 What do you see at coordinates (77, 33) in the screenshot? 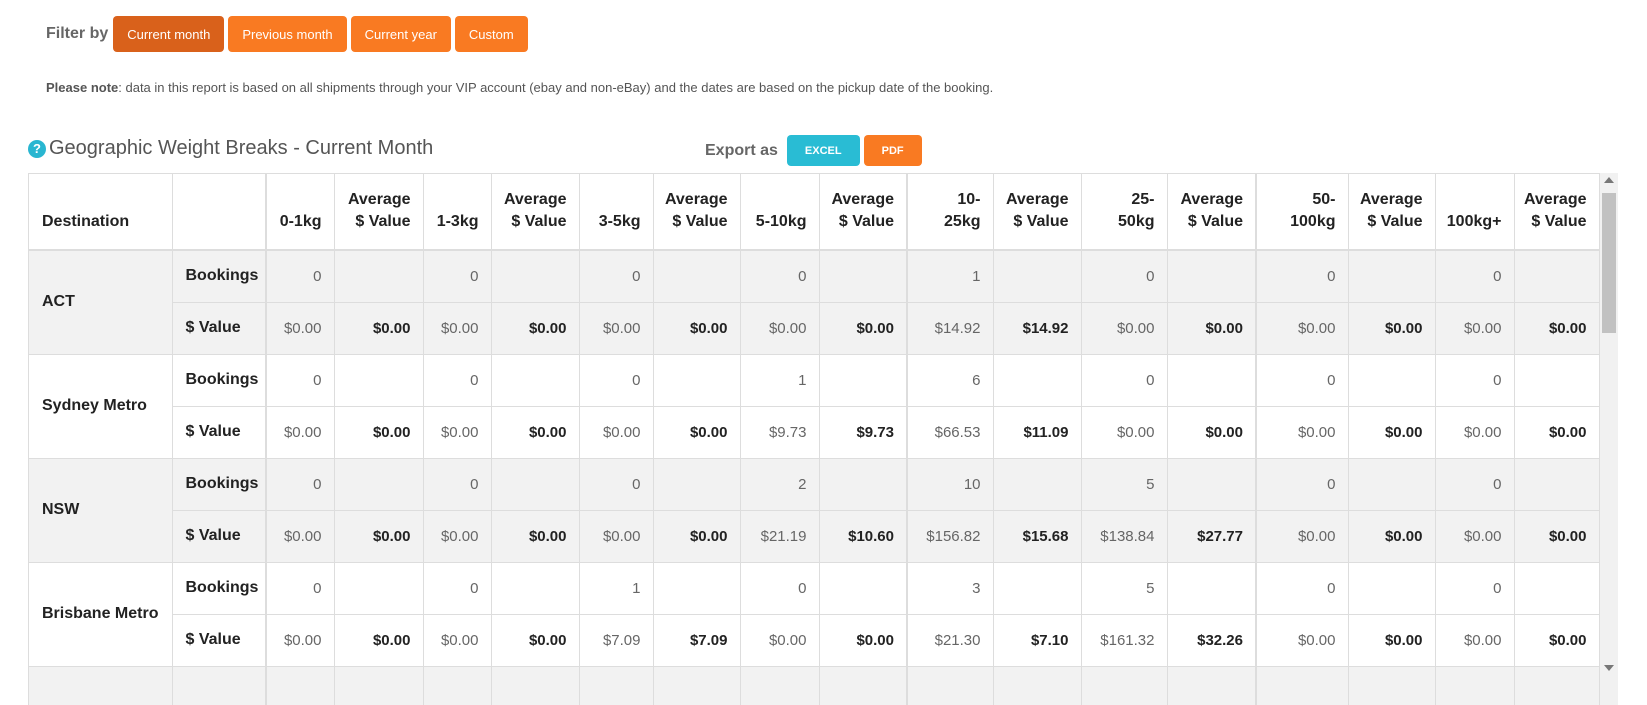
I see `filter-label: Filter by` at bounding box center [77, 33].